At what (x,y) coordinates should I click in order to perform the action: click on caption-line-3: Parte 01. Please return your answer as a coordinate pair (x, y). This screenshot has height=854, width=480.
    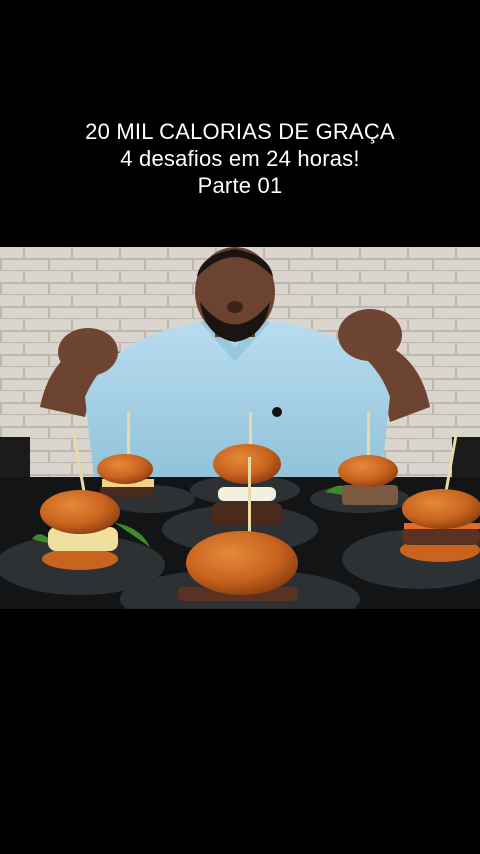
    Looking at the image, I should click on (240, 185).